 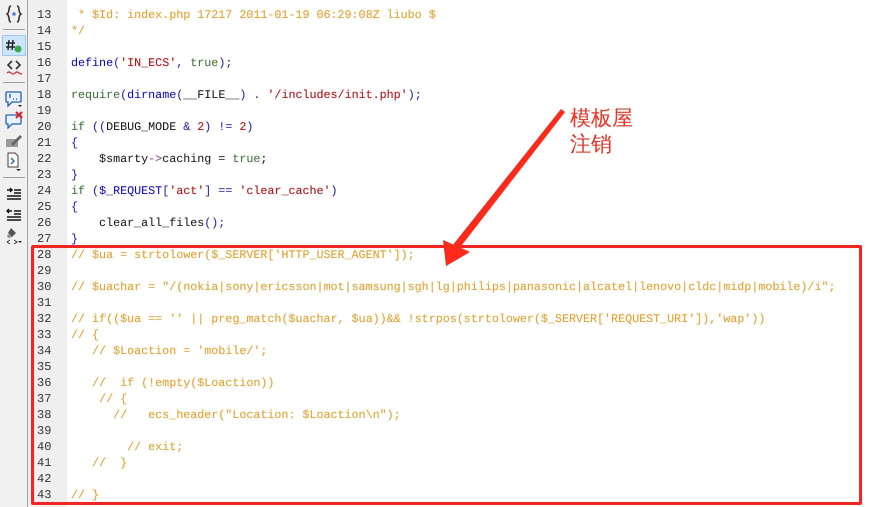 I want to click on code-line: // if (!empty($Loaction)), so click(x=182, y=383).